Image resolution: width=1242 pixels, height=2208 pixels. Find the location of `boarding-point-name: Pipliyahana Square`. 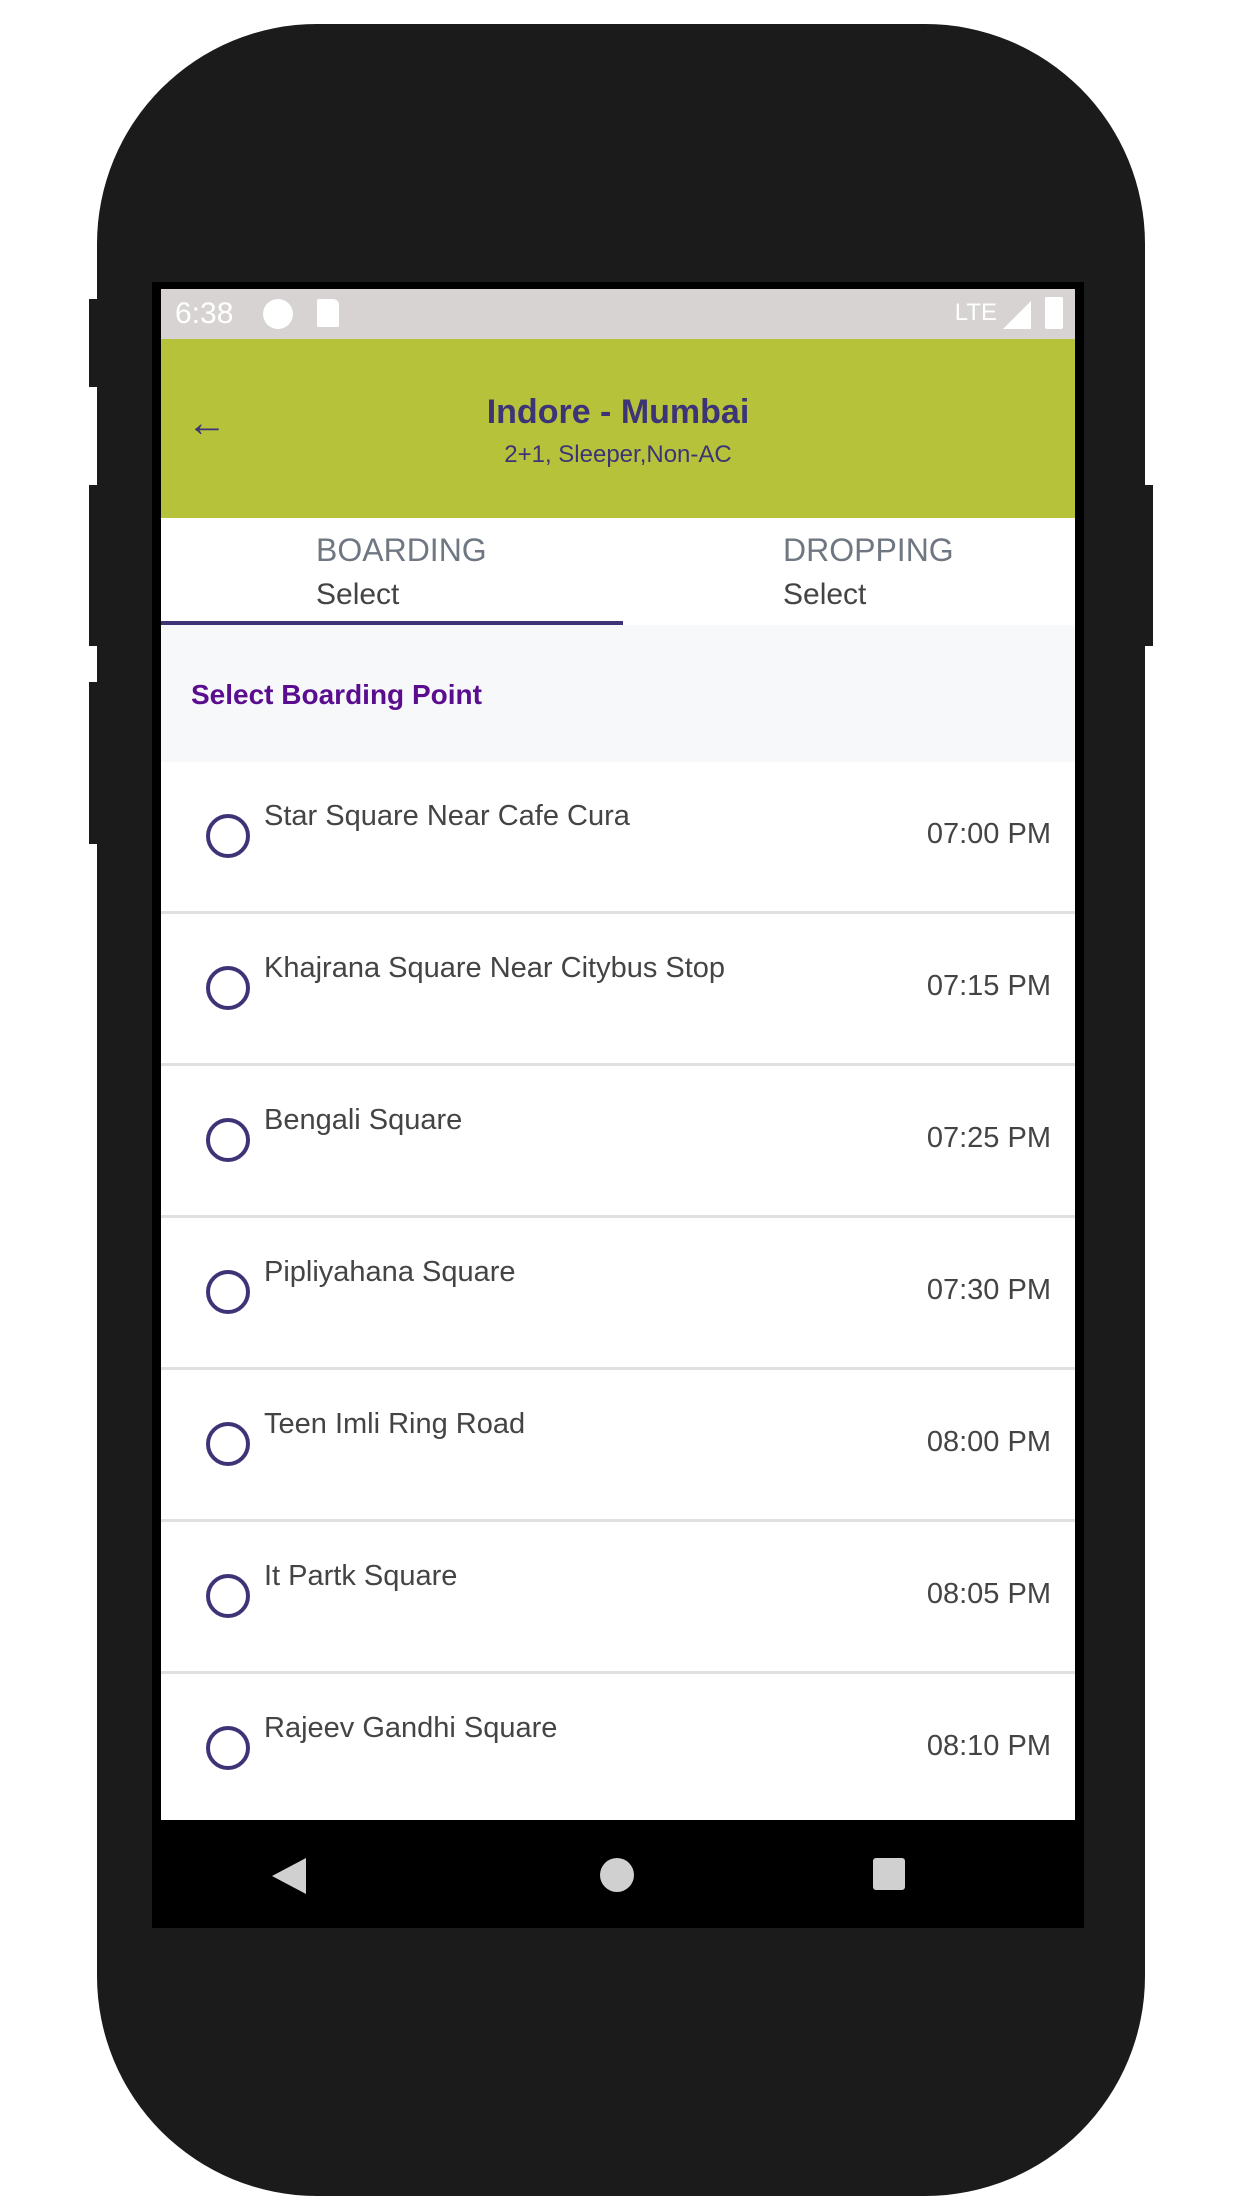

boarding-point-name: Pipliyahana Square is located at coordinates (390, 1272).